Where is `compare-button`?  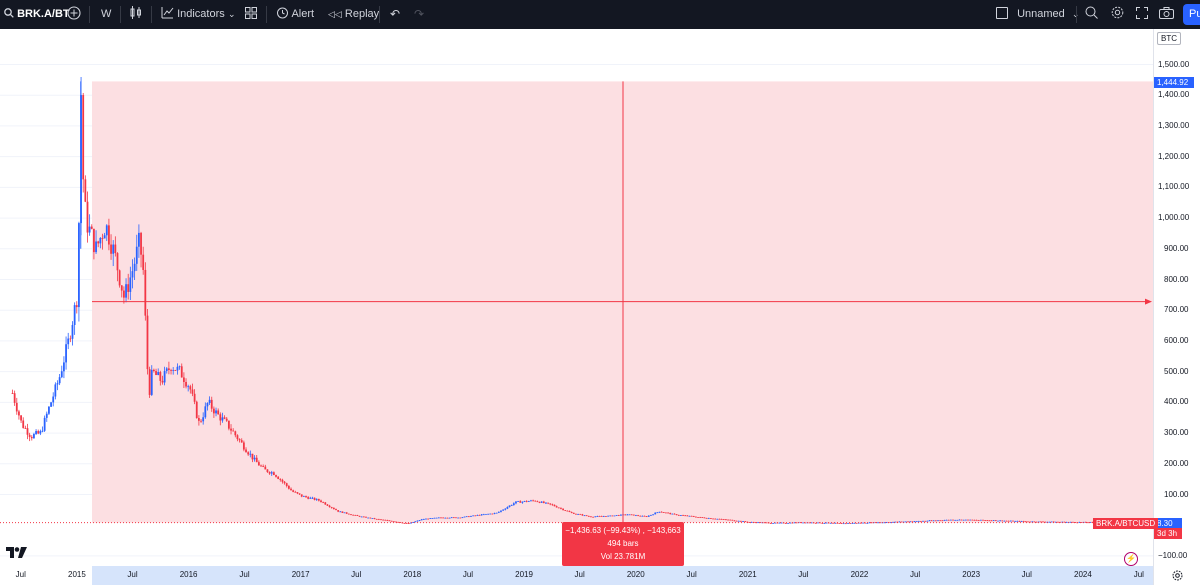
compare-button is located at coordinates (74, 14).